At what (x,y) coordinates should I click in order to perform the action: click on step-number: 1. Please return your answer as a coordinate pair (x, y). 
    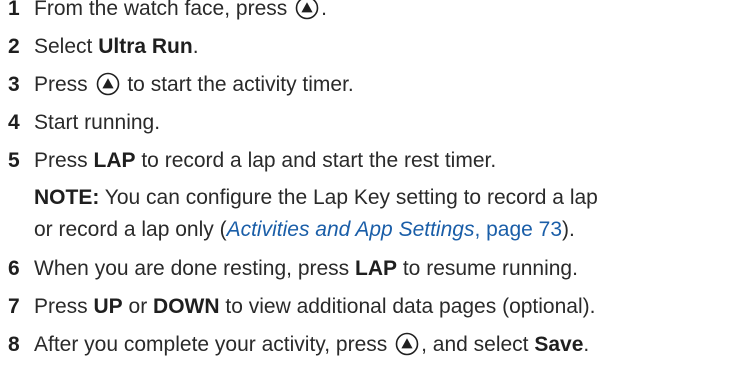
    Looking at the image, I should click on (14, 10).